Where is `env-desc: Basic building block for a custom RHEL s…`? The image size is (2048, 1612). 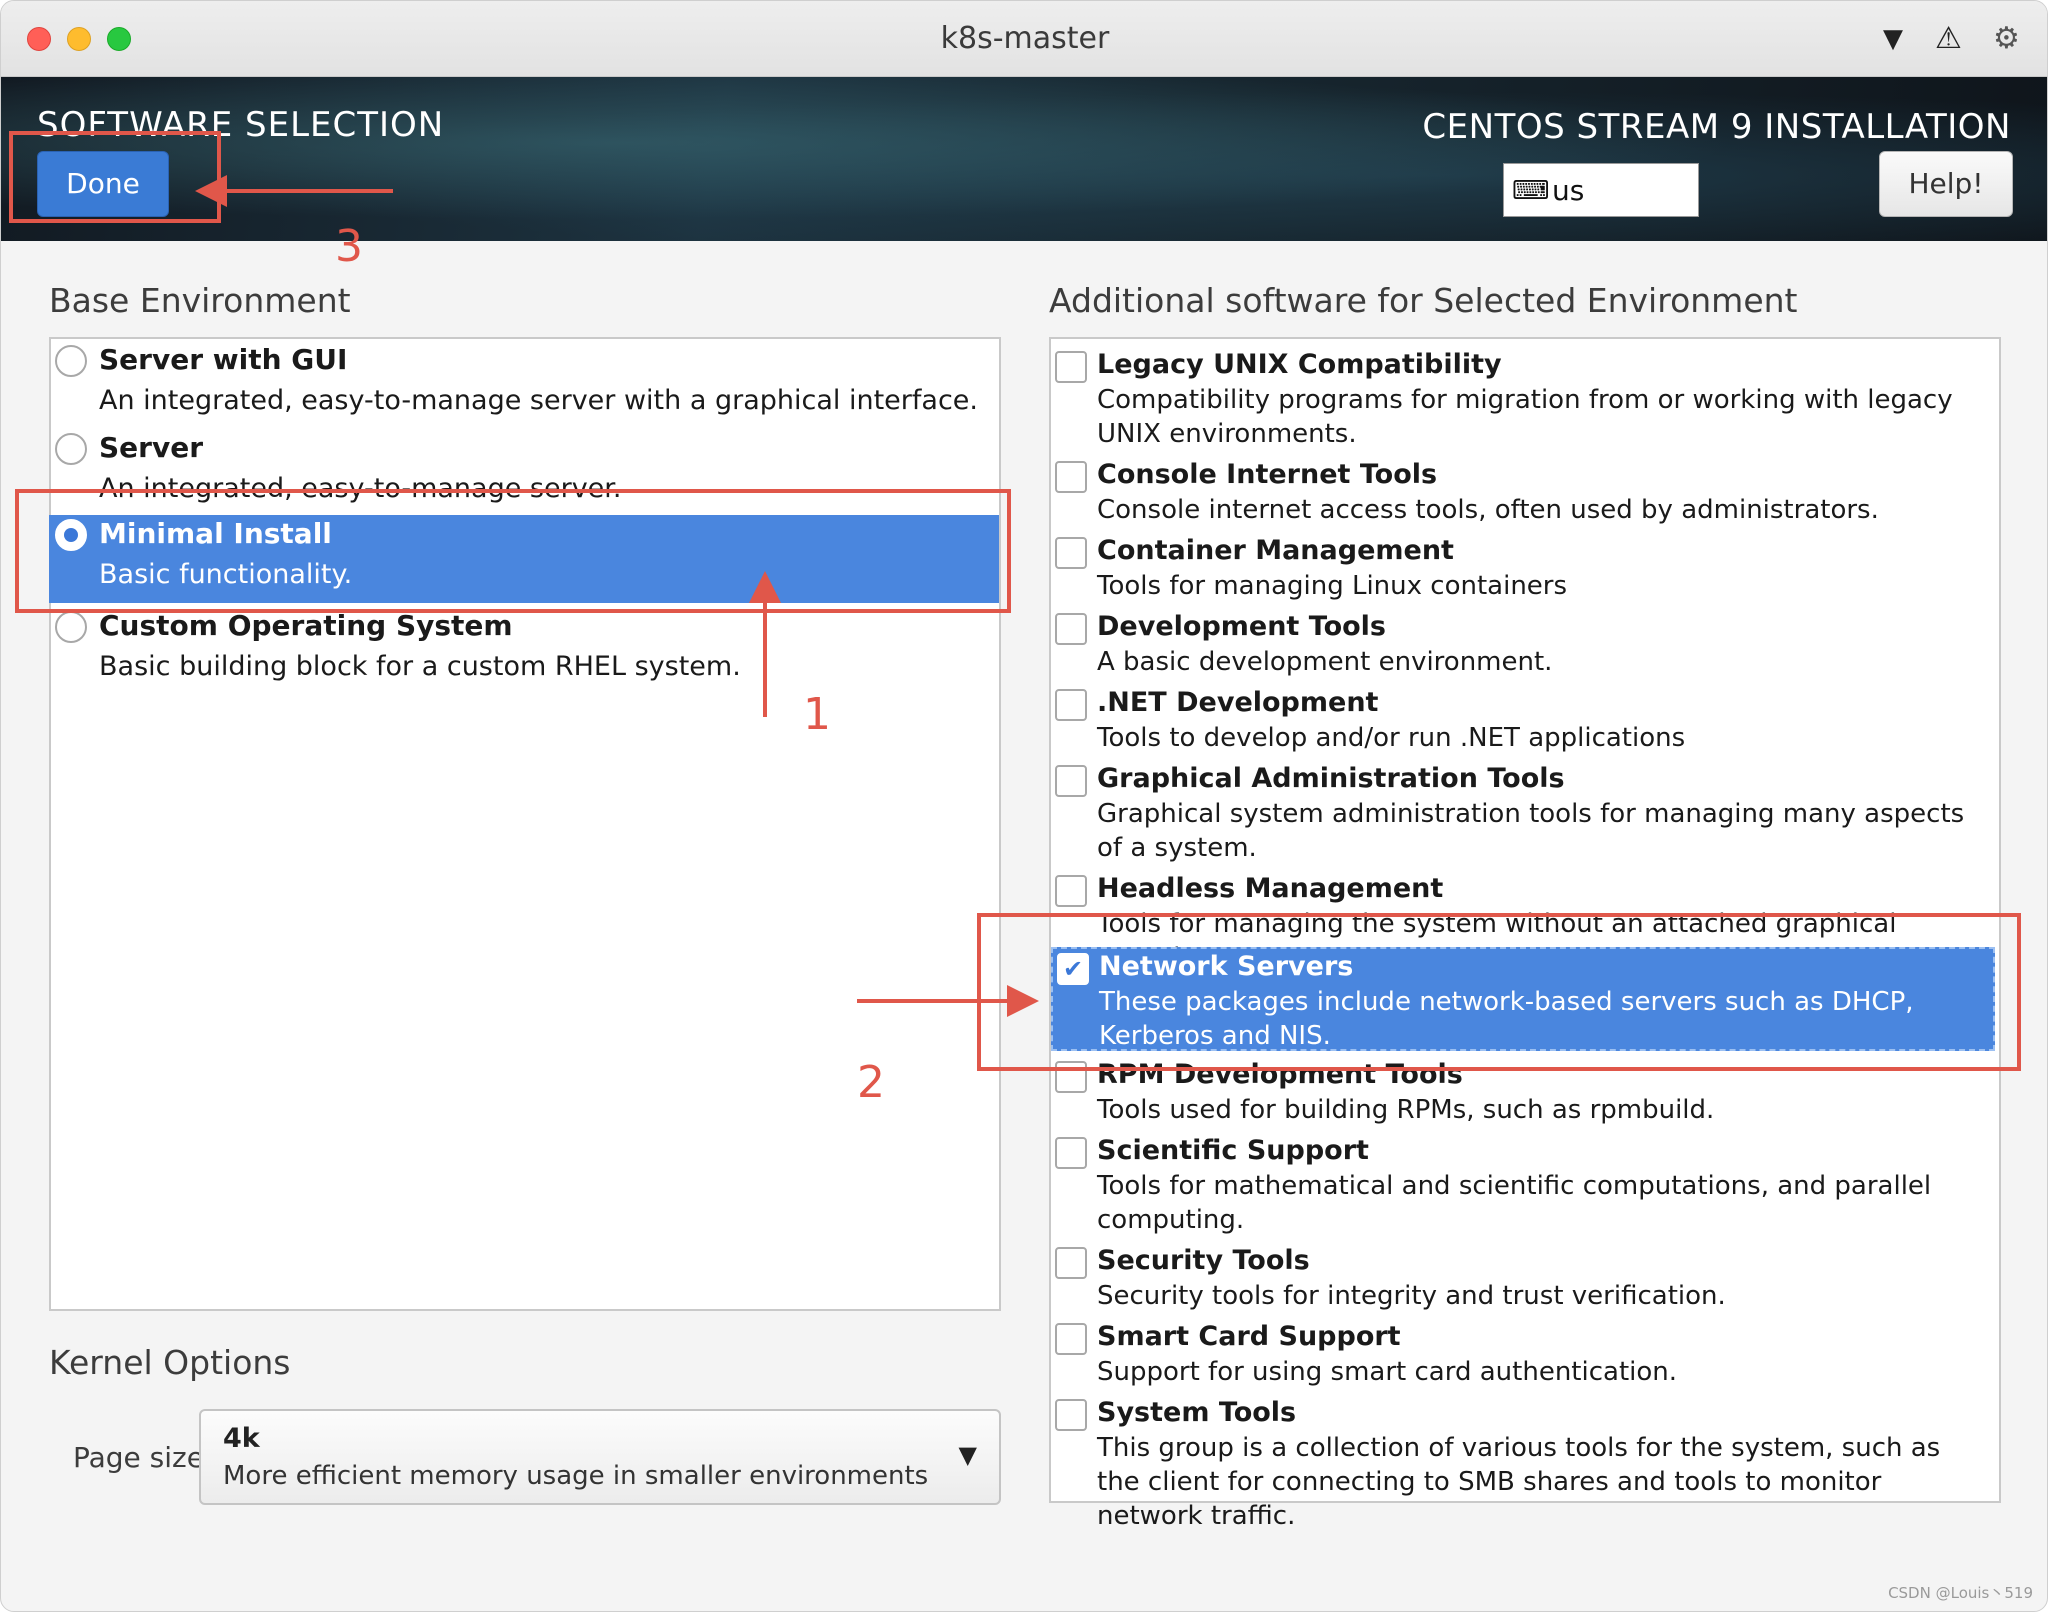 env-desc: Basic building block for a custom RHEL s… is located at coordinates (420, 666).